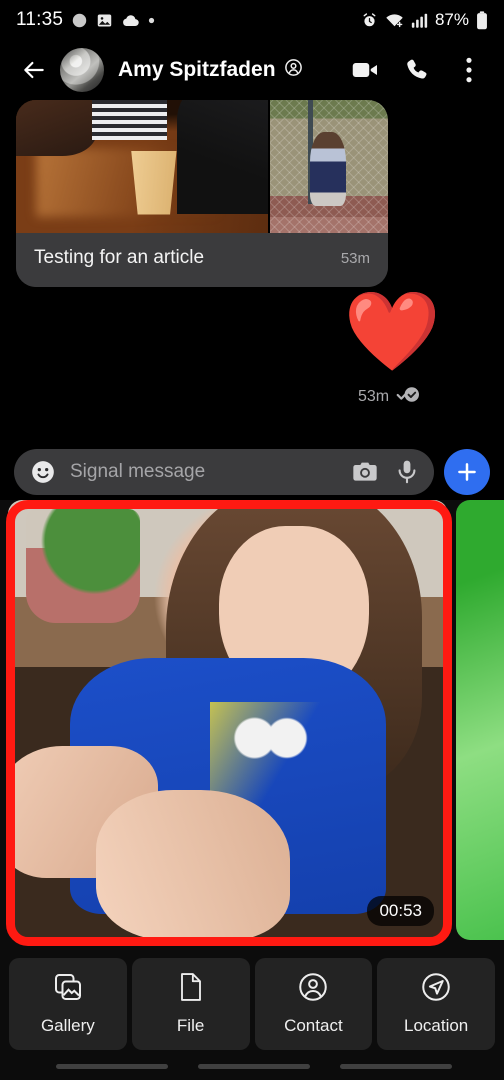  Describe the element at coordinates (419, 20) in the screenshot. I see `cellular-signal-icon` at that location.